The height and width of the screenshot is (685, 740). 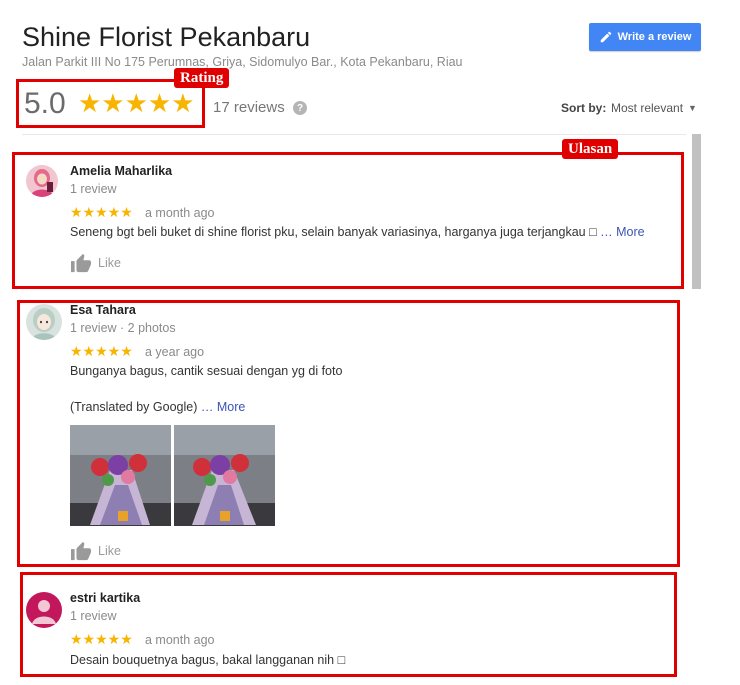 What do you see at coordinates (692, 108) in the screenshot?
I see `caret-down-icon: ▼` at bounding box center [692, 108].